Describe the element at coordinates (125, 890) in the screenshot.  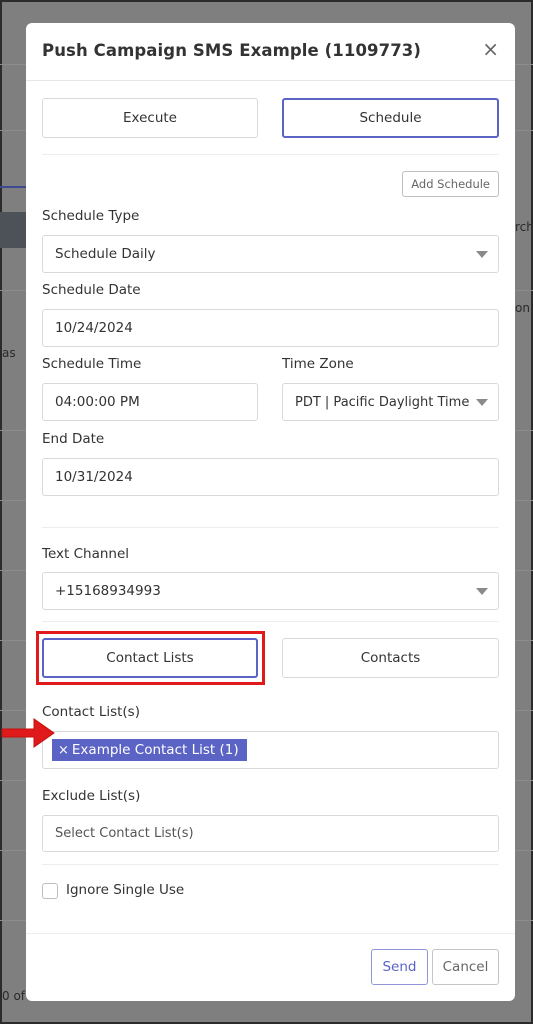
I see `ignore-single-use-label: Ignore Single Use` at that location.